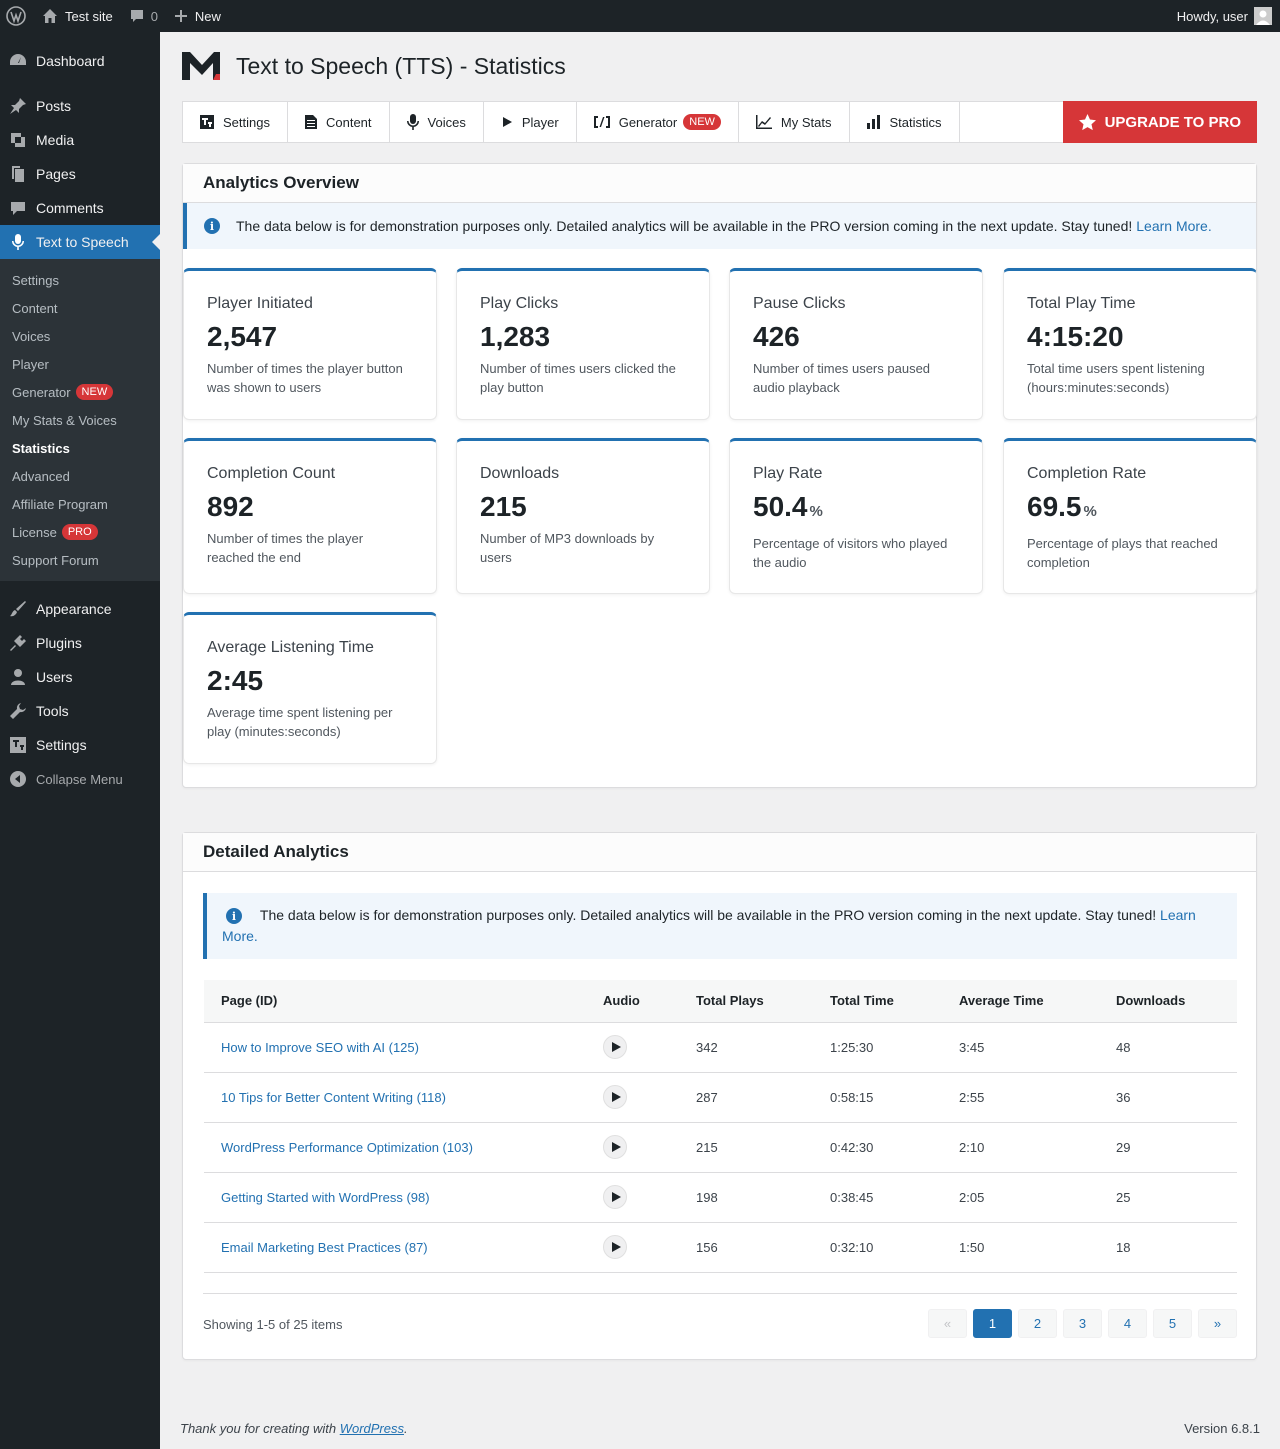 Image resolution: width=1280 pixels, height=1449 pixels. What do you see at coordinates (947, 1323) in the screenshot?
I see `pagination-prev-button: «` at bounding box center [947, 1323].